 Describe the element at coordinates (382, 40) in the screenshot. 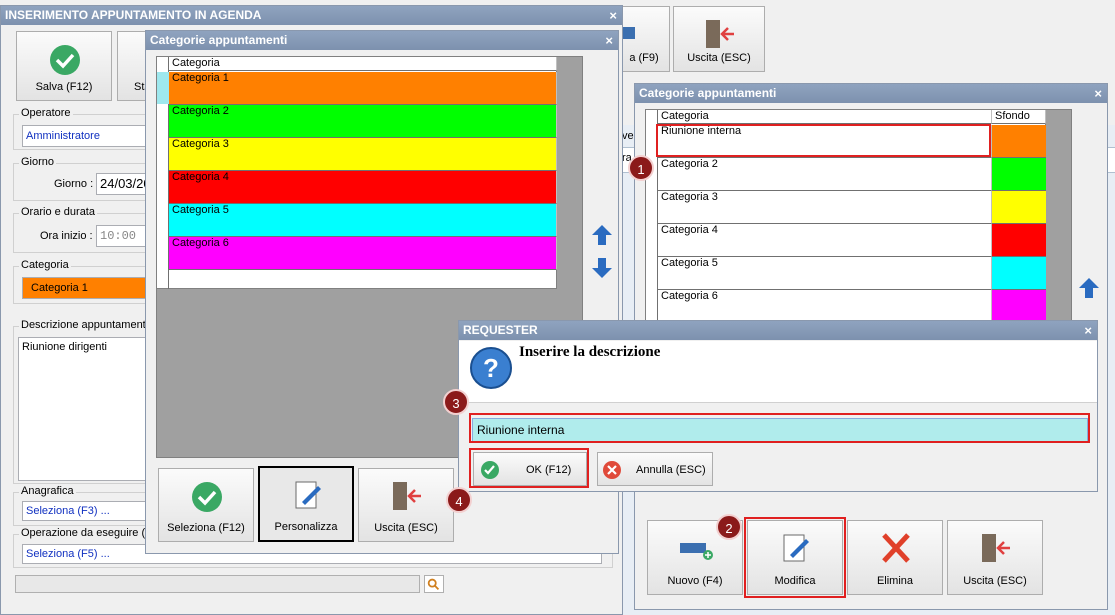

I see `categories-left-titlebar: Categorie appuntamenti ×` at that location.